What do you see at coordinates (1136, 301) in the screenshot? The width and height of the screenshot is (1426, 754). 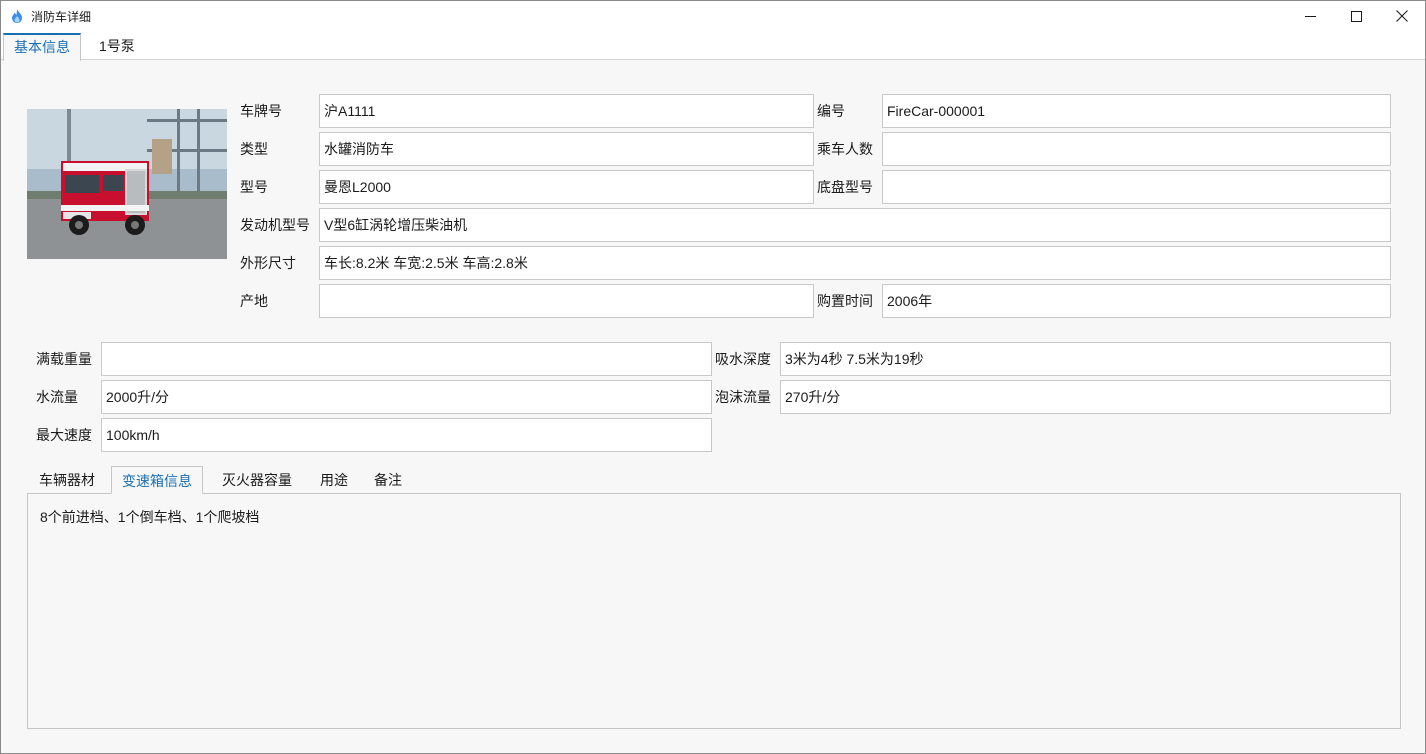 I see `purchase-field: 2006年` at bounding box center [1136, 301].